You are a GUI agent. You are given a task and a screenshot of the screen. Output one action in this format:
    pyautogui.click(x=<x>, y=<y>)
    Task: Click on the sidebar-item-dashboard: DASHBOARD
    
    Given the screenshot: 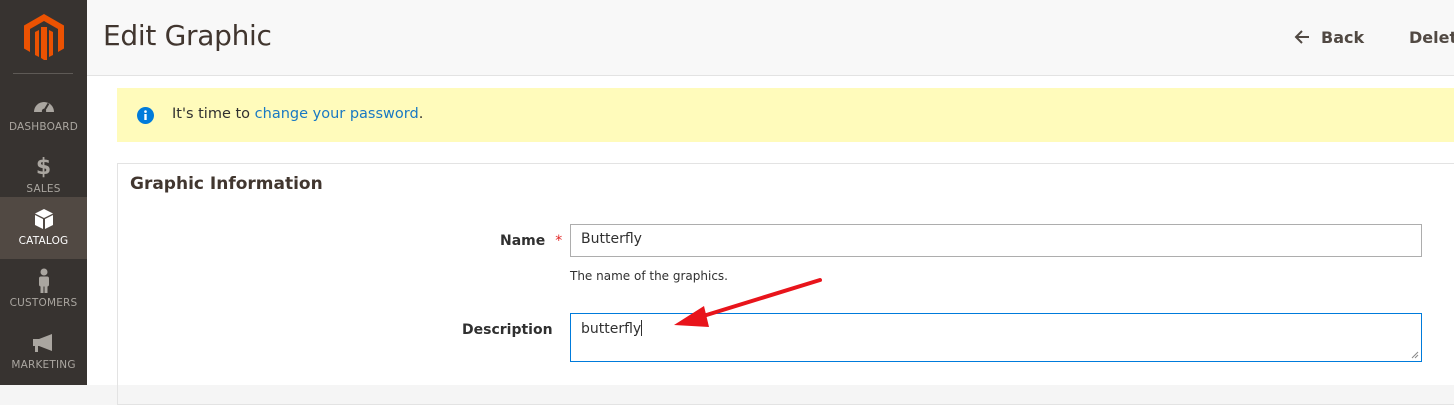 What is the action you would take?
    pyautogui.click(x=43, y=114)
    